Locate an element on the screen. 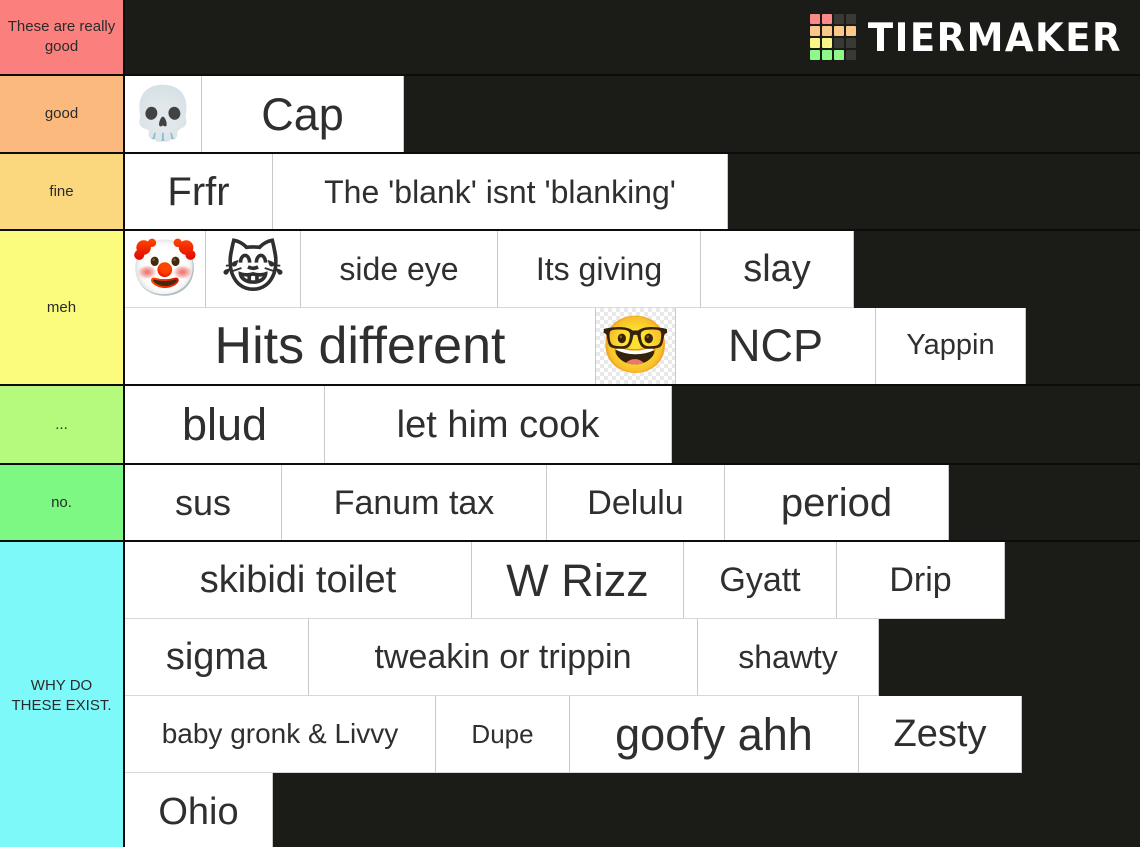  tiermaker-logo: TIERMAKER is located at coordinates (965, 37).